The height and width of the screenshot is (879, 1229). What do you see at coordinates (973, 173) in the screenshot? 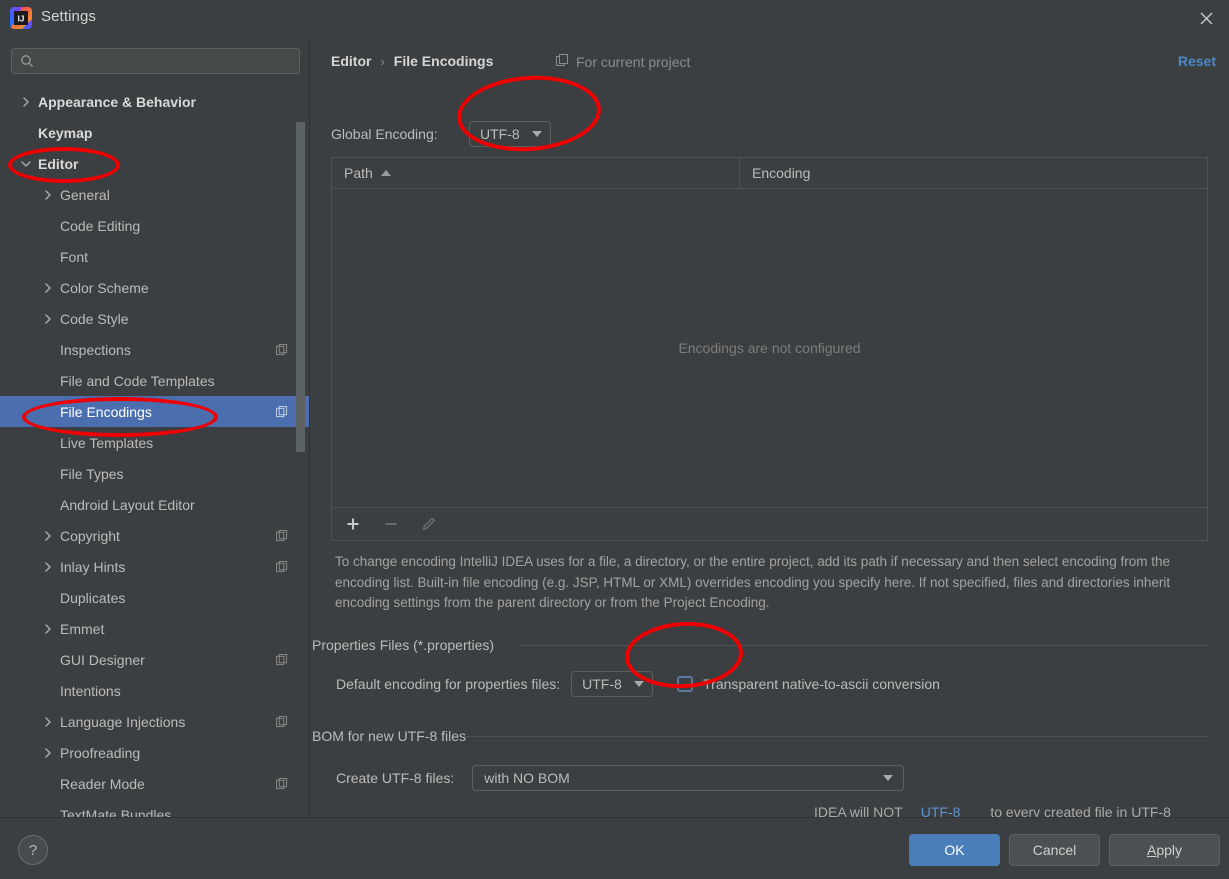
I see `column-header-encoding: Encoding` at bounding box center [973, 173].